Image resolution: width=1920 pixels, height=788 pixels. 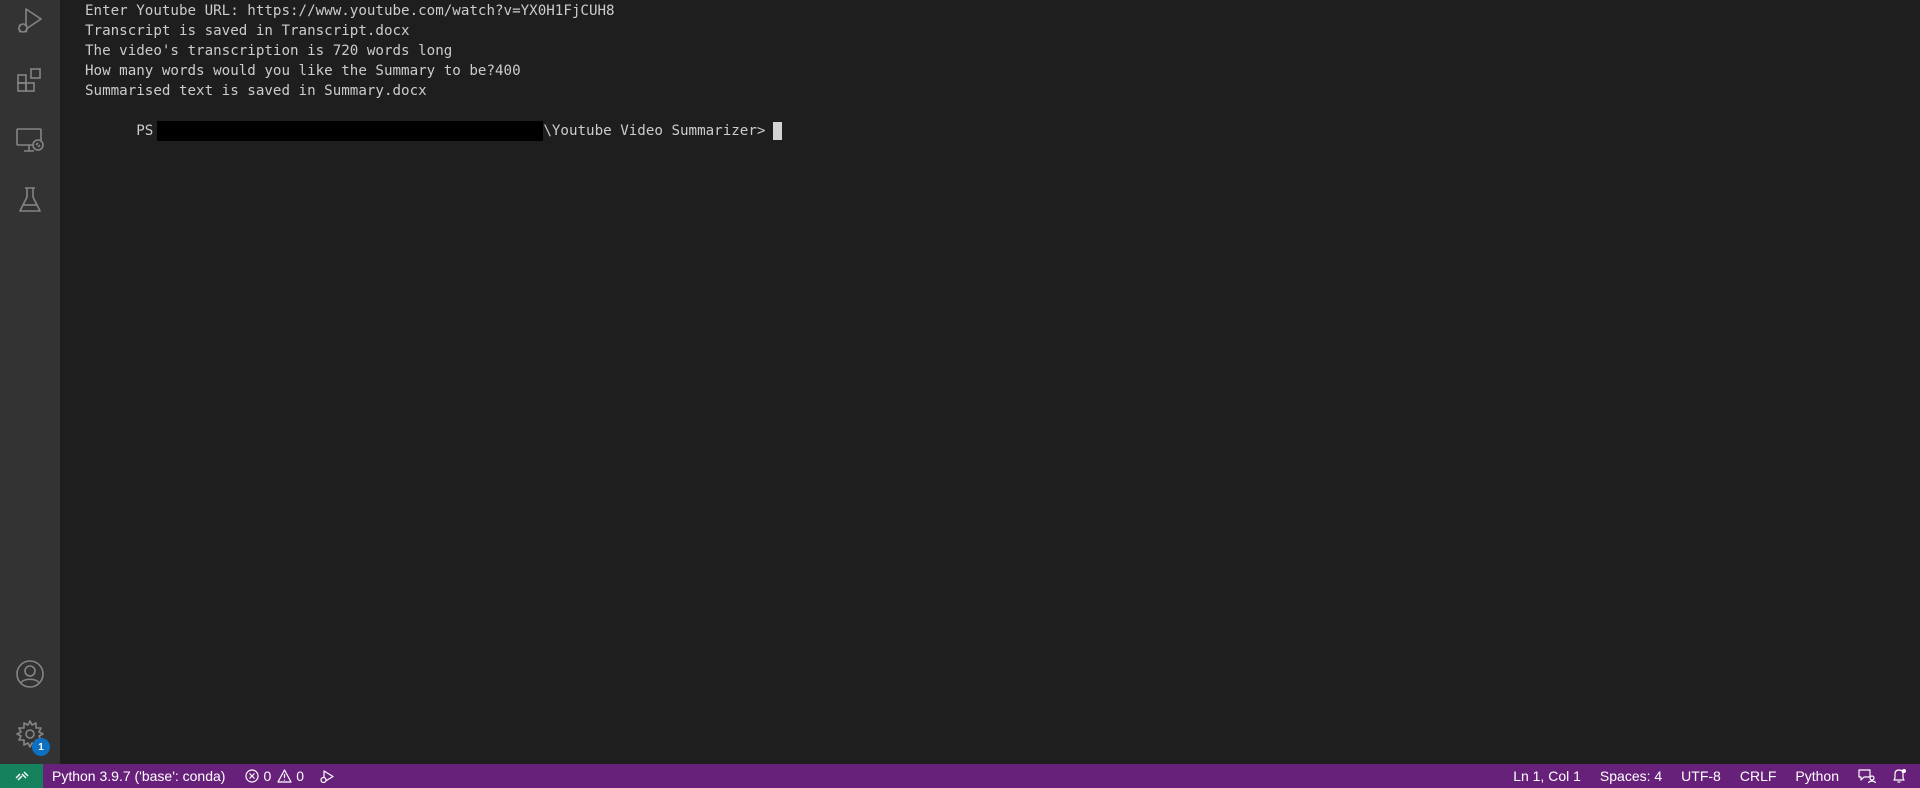 I want to click on language-mode-label: Python, so click(x=1817, y=776).